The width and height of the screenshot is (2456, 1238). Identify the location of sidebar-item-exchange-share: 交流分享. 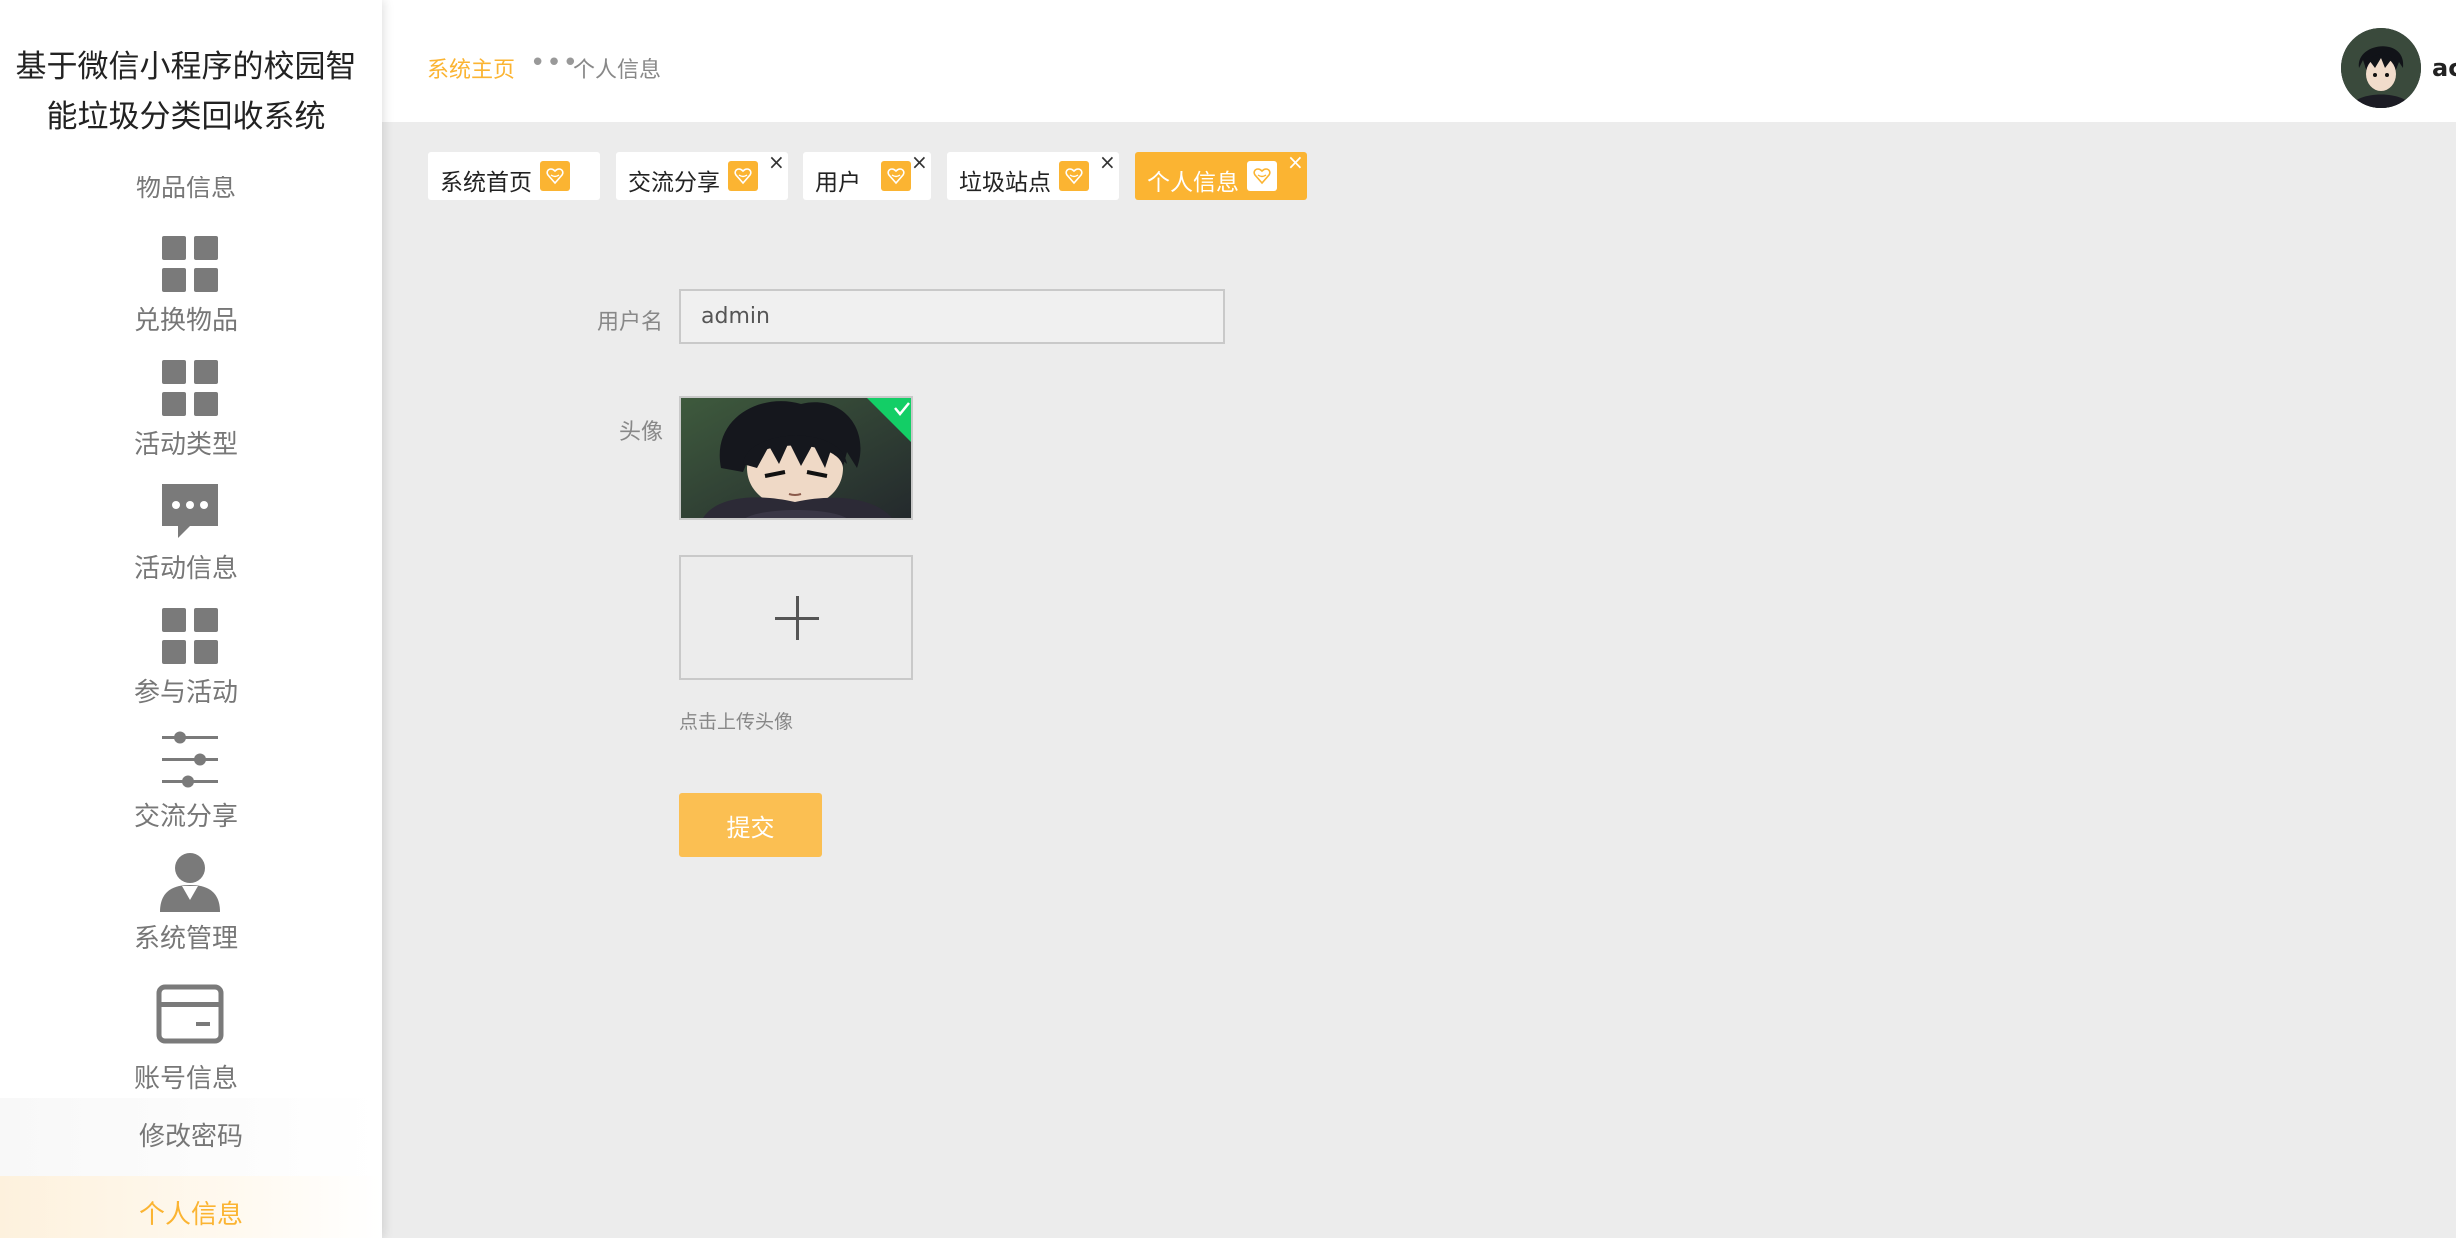
(186, 785).